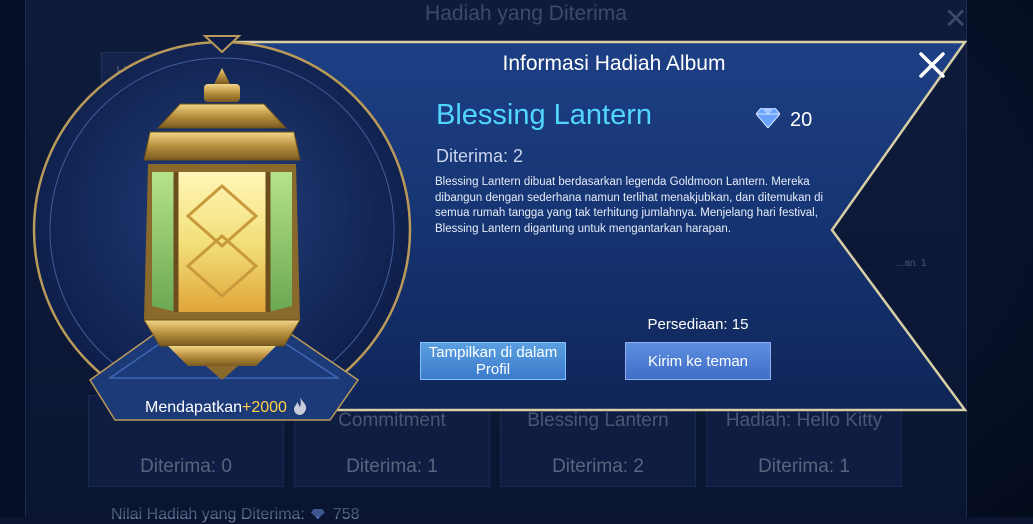  What do you see at coordinates (614, 63) in the screenshot?
I see `dialog-title: Informasi Hadiah Album` at bounding box center [614, 63].